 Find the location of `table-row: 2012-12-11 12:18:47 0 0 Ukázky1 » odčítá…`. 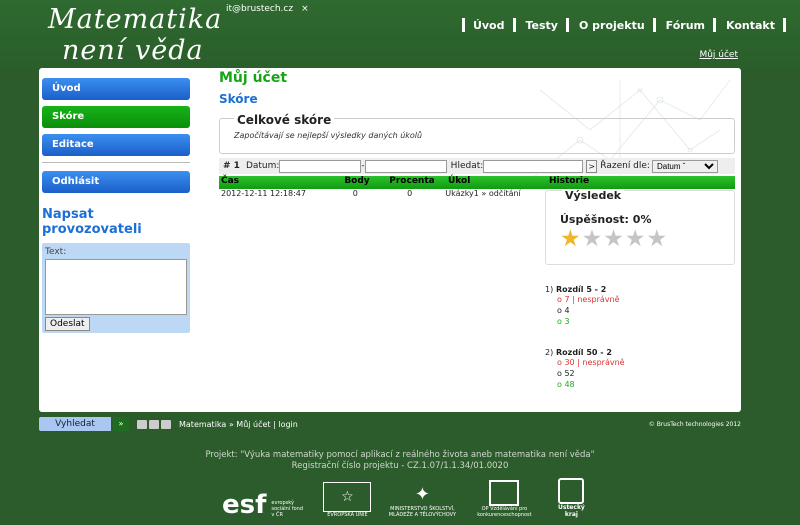

table-row: 2012-12-11 12:18:47 0 0 Ukázky1 » odčítá… is located at coordinates (381, 193).